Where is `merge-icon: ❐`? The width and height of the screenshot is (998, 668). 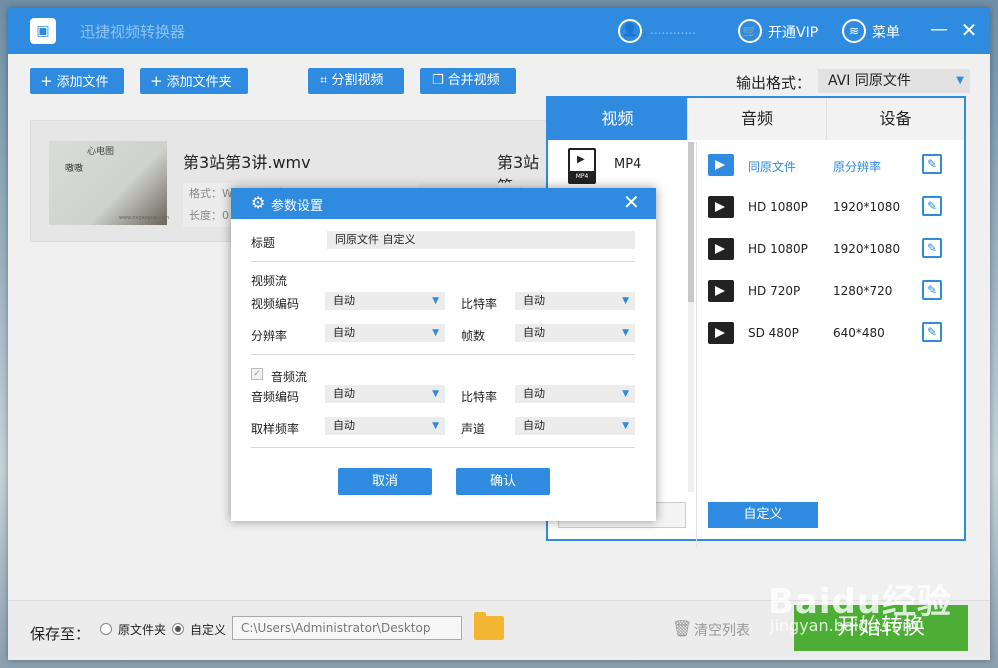
merge-icon: ❐ is located at coordinates (438, 80).